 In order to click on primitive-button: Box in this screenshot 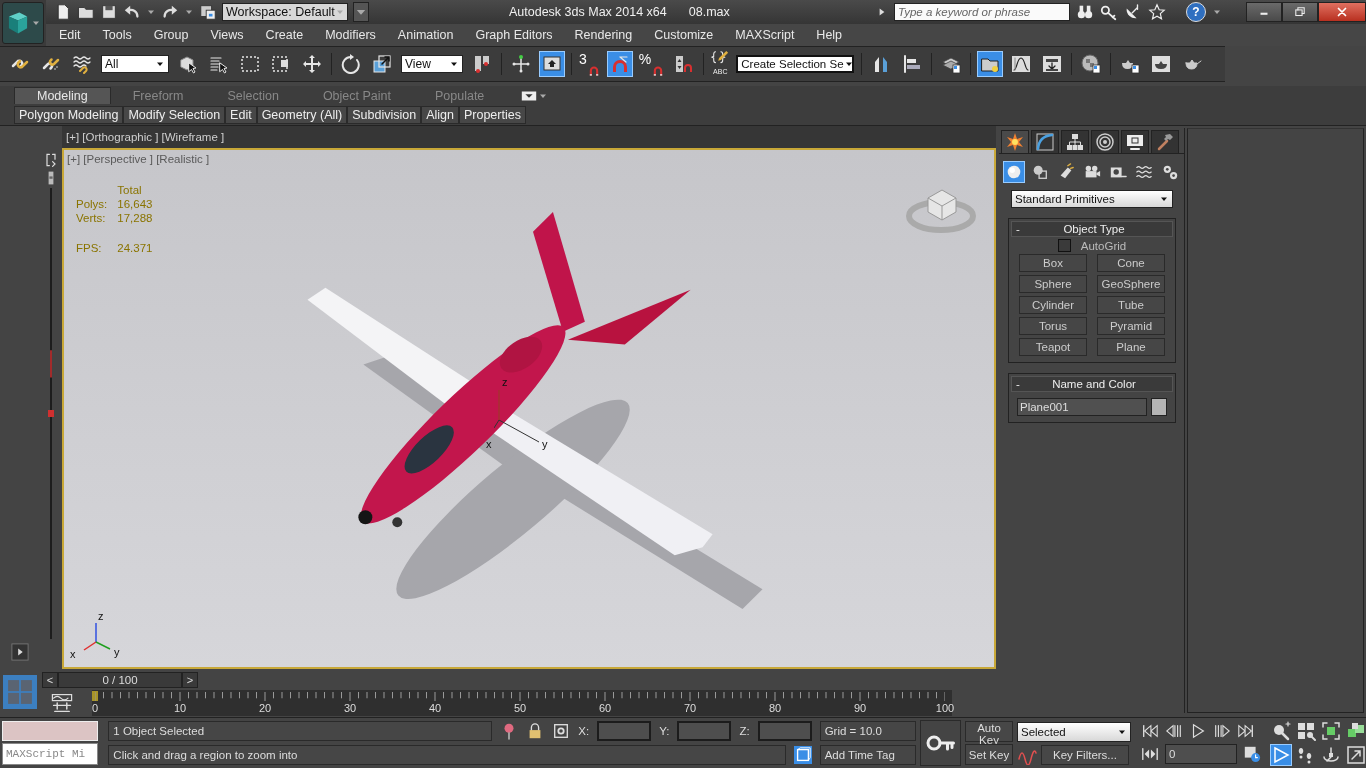, I will do `click(1053, 263)`.